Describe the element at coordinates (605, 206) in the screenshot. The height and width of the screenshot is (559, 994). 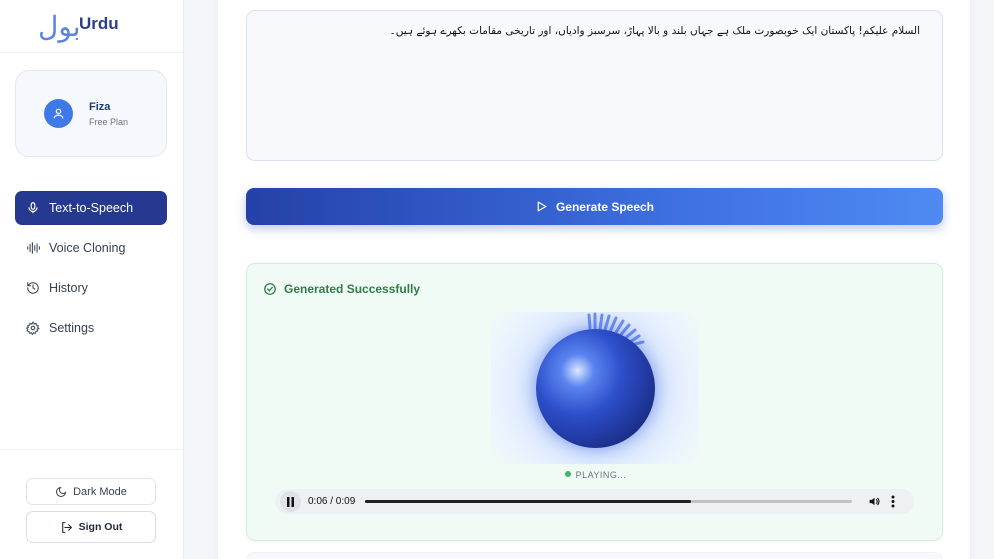
I see `generate-speech-label: Generate Speech` at that location.